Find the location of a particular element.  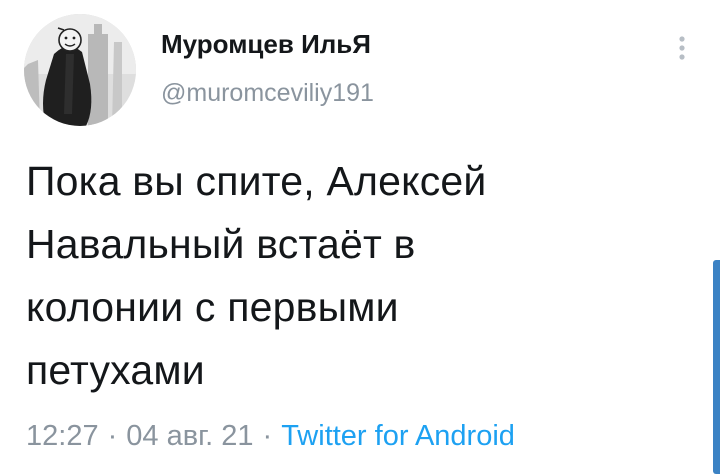

tweet-text-line: Навальный встаёт в is located at coordinates (221, 244).